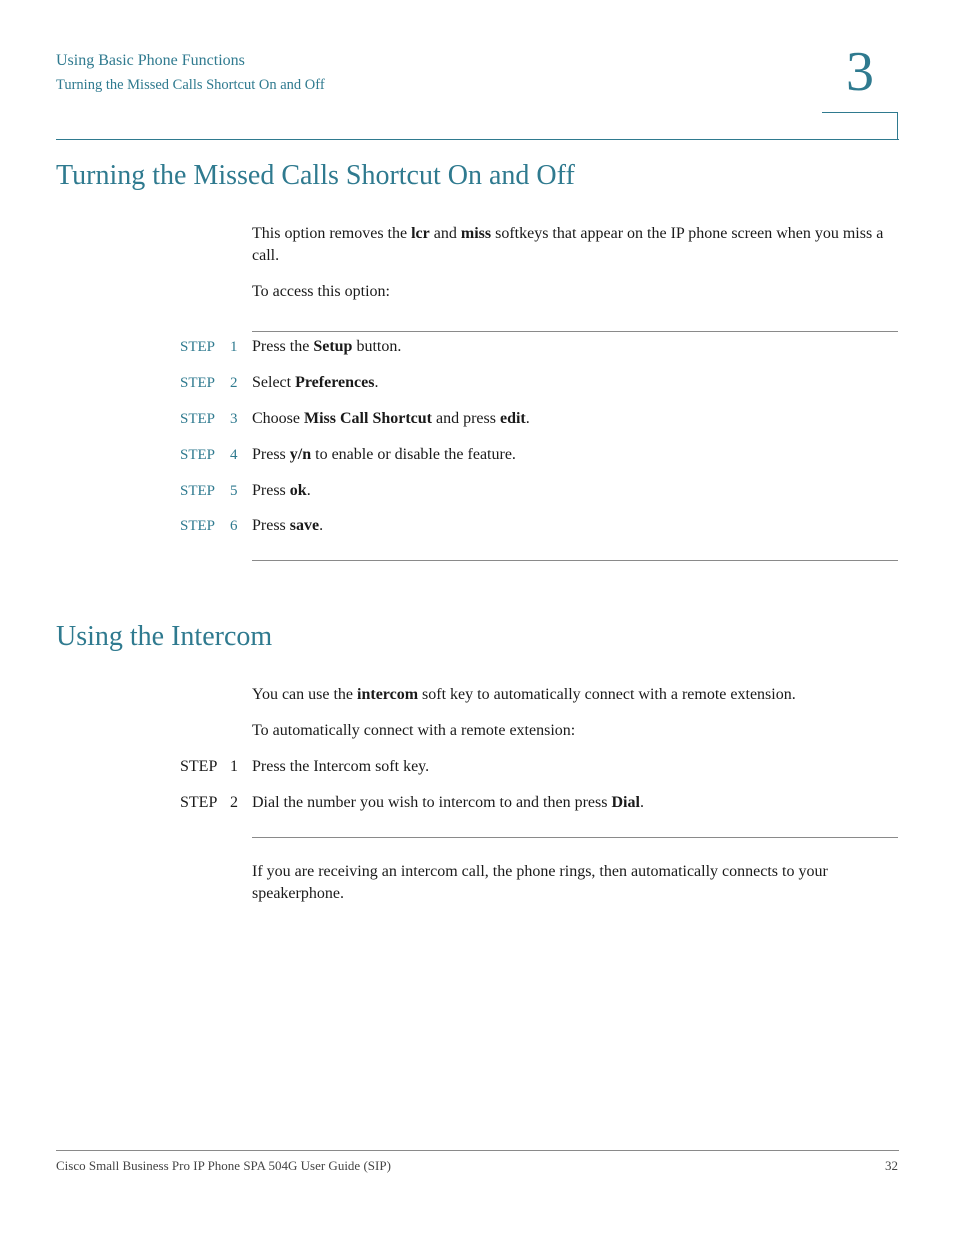 The height and width of the screenshot is (1235, 954). I want to click on step-number: 5, so click(234, 491).